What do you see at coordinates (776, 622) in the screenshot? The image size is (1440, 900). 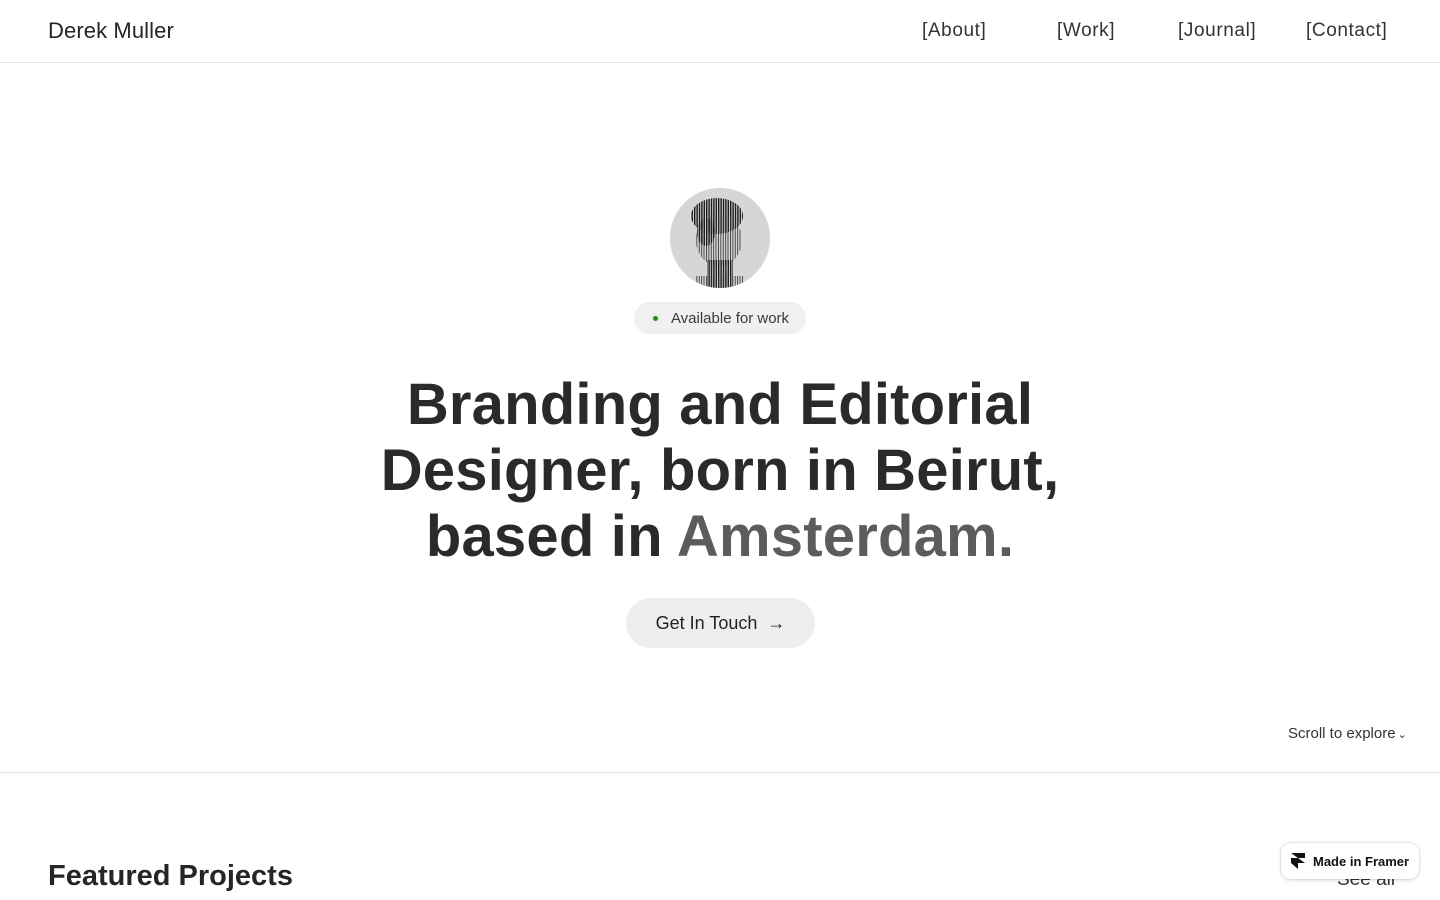 I see `arrow-right-icon: →` at bounding box center [776, 622].